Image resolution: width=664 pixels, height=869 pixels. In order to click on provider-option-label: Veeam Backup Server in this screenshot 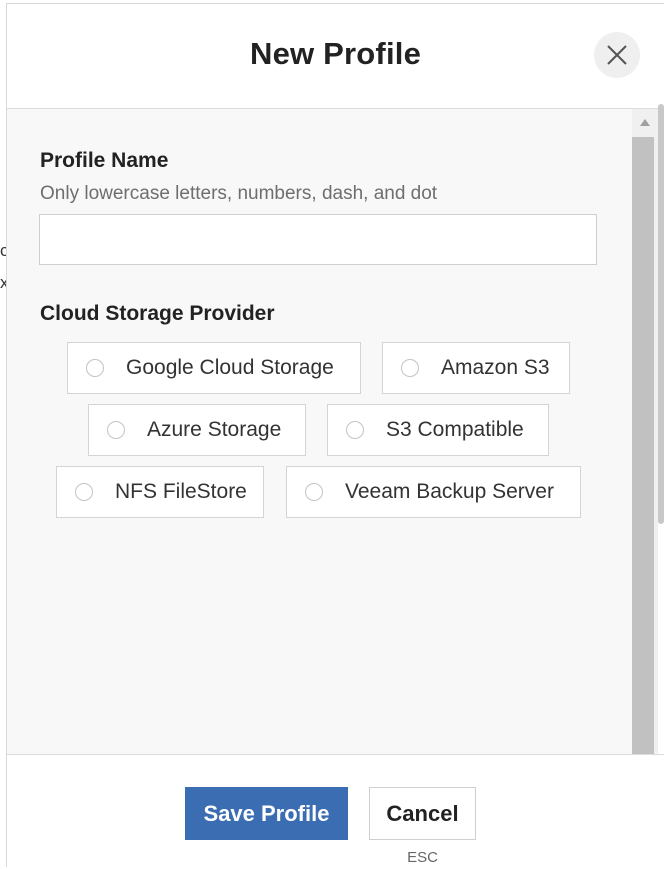, I will do `click(449, 491)`.